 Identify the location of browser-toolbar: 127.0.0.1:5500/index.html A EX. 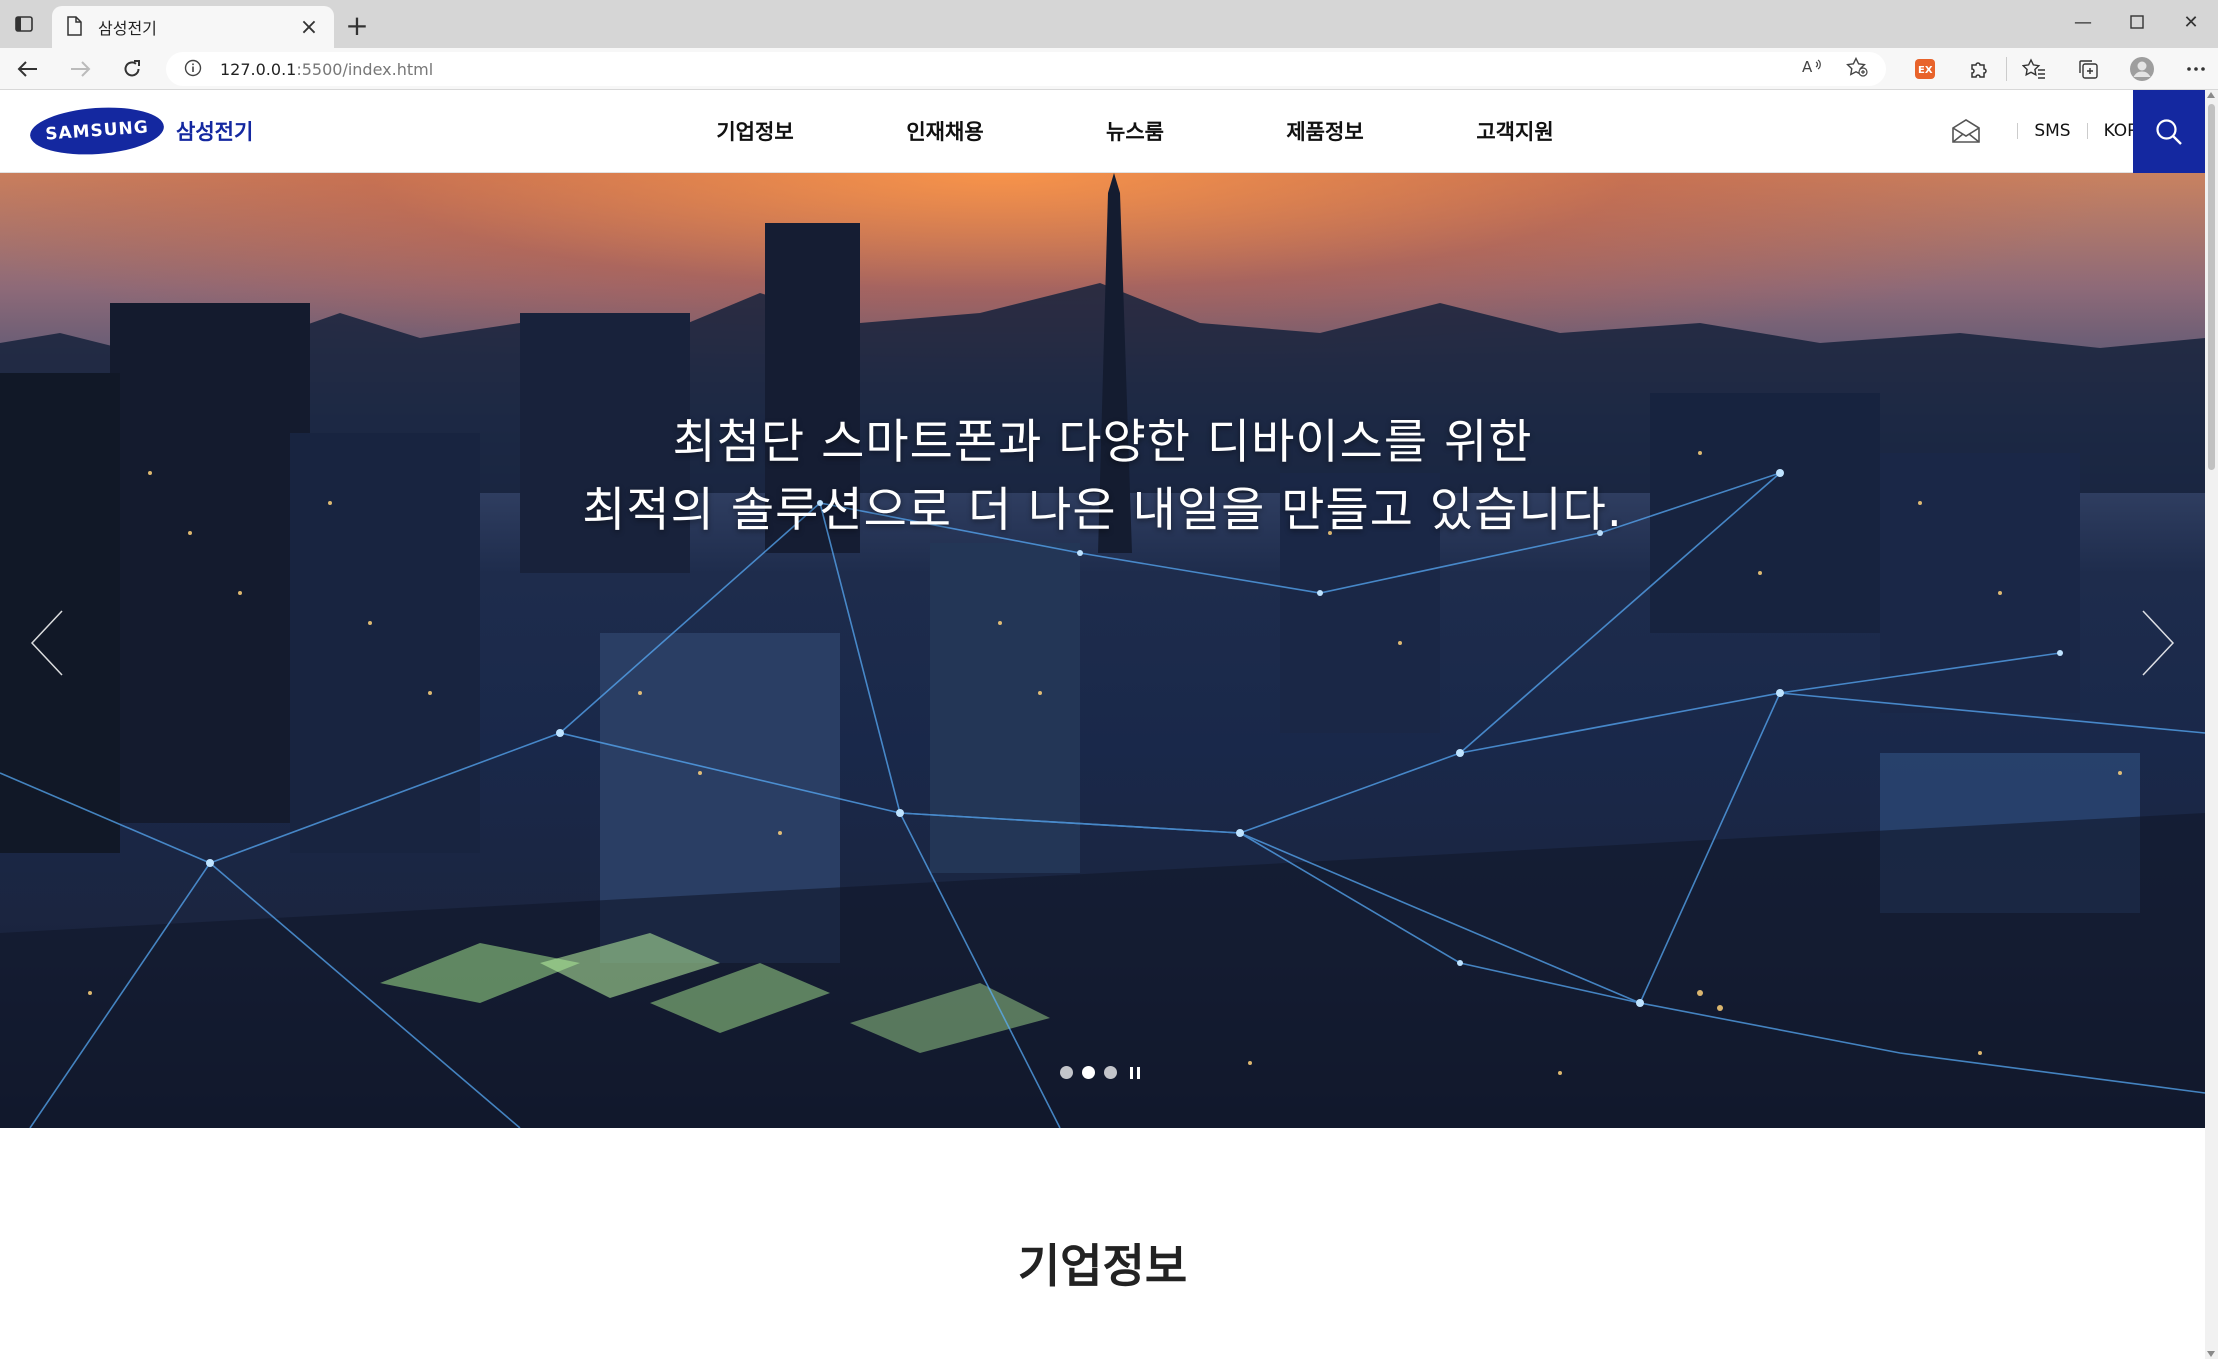
(1109, 69).